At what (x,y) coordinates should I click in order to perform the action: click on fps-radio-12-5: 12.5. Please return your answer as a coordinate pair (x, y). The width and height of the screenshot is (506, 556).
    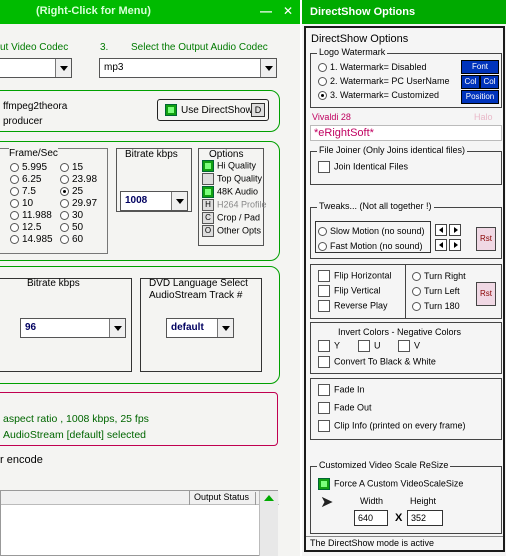
    Looking at the image, I should click on (25, 227).